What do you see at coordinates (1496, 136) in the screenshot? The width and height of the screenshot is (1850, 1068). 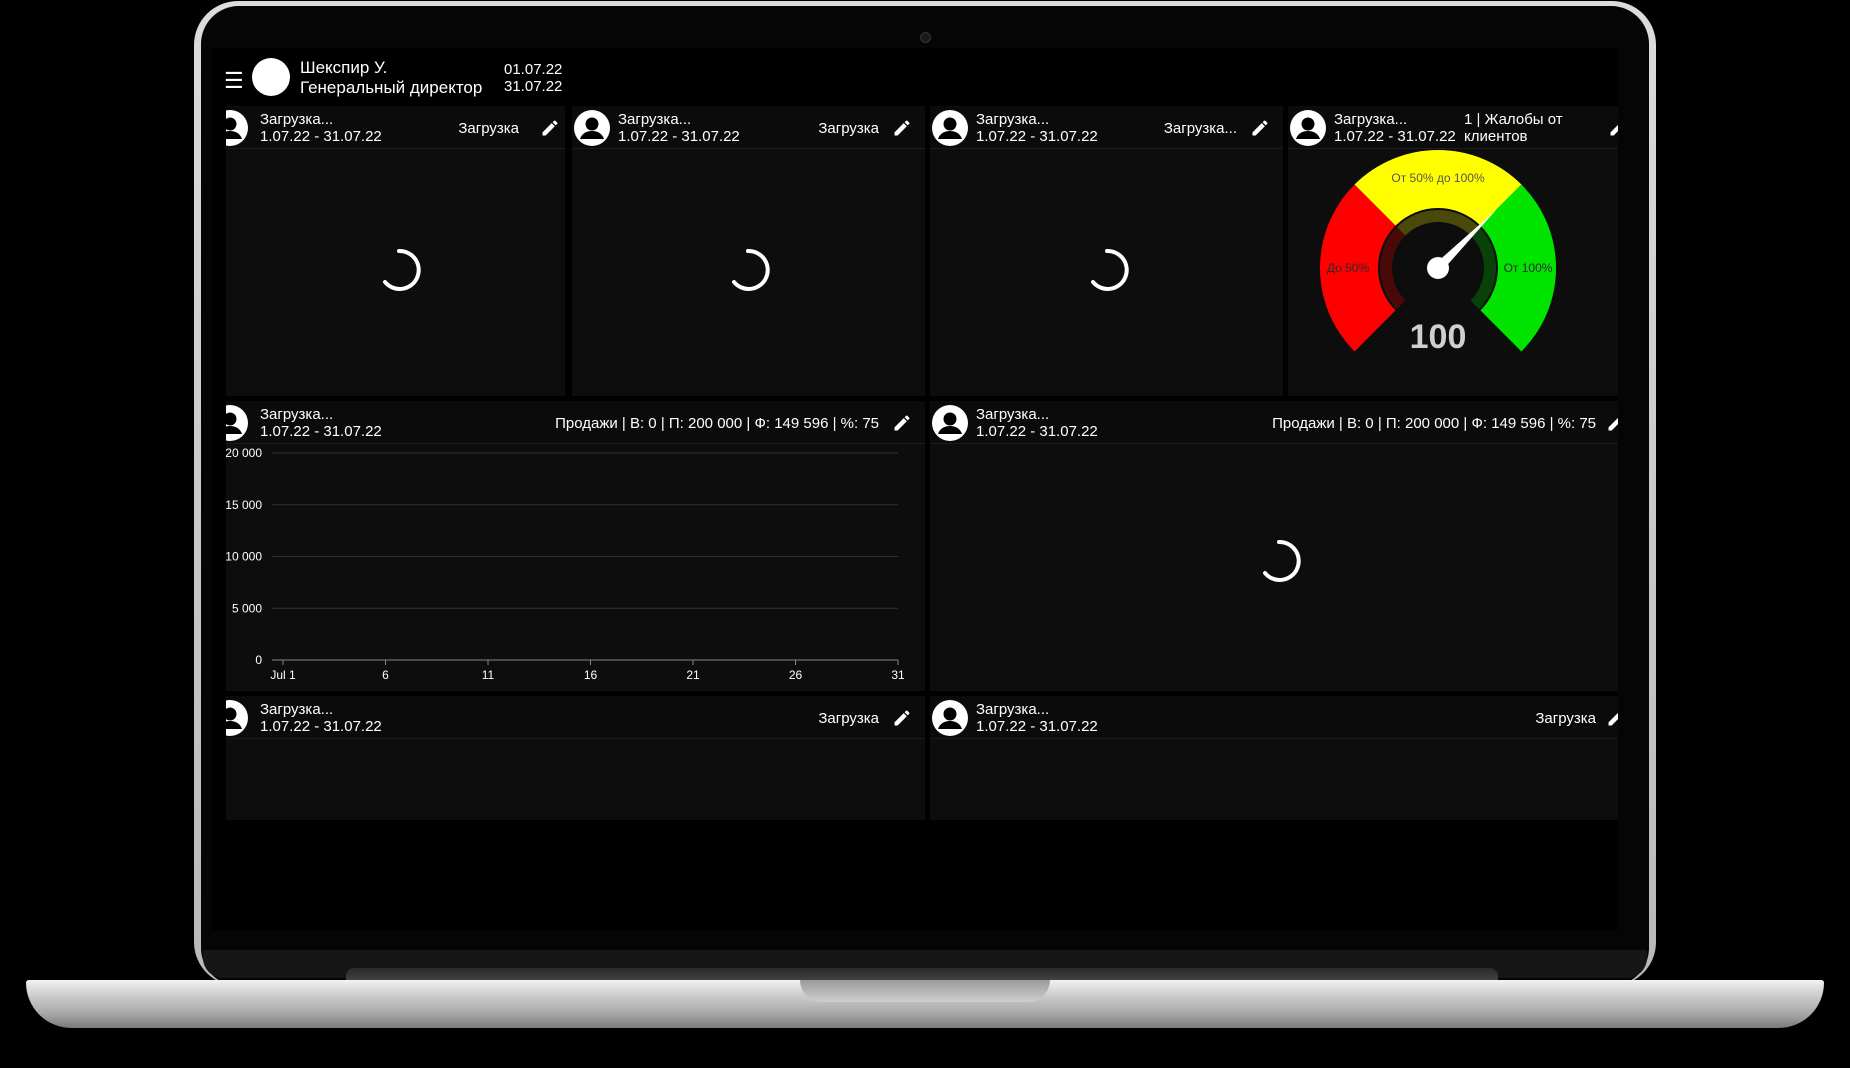 I see `widget-status: клиентов` at bounding box center [1496, 136].